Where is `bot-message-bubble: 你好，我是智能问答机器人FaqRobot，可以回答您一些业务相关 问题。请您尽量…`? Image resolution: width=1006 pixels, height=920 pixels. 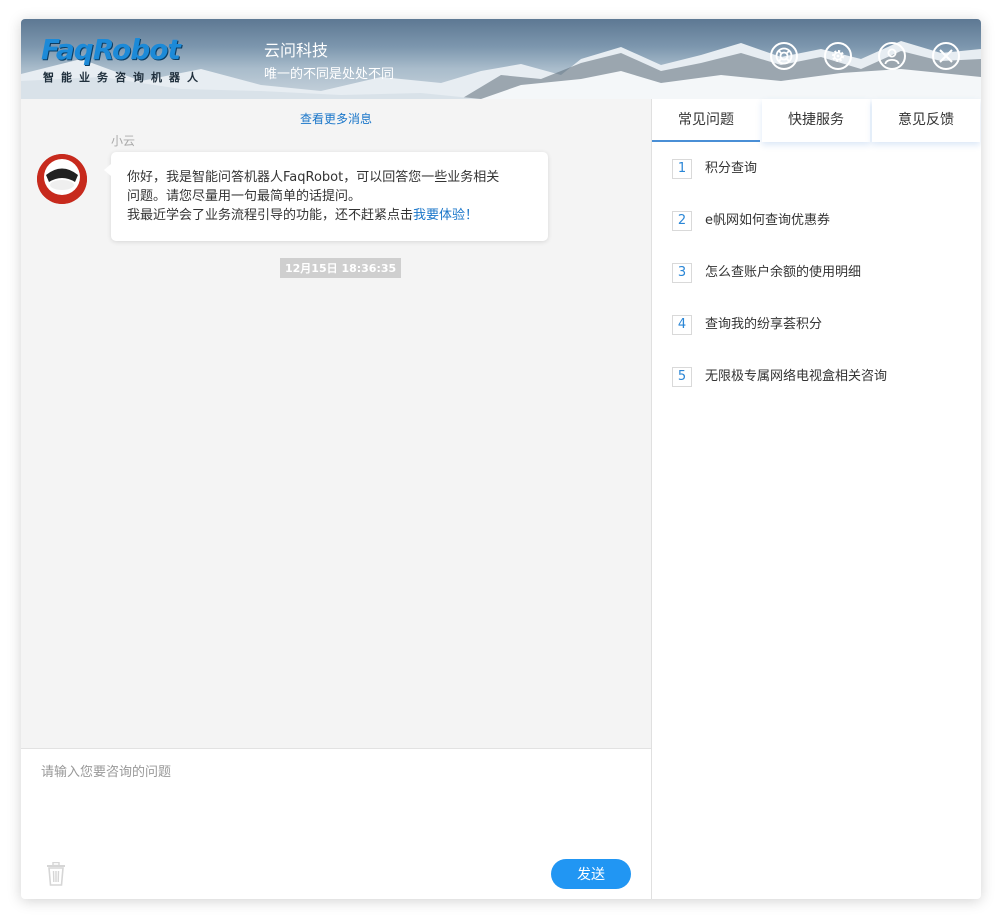 bot-message-bubble: 你好，我是智能问答机器人FaqRobot，可以回答您一些业务相关 问题。请您尽量… is located at coordinates (326, 196).